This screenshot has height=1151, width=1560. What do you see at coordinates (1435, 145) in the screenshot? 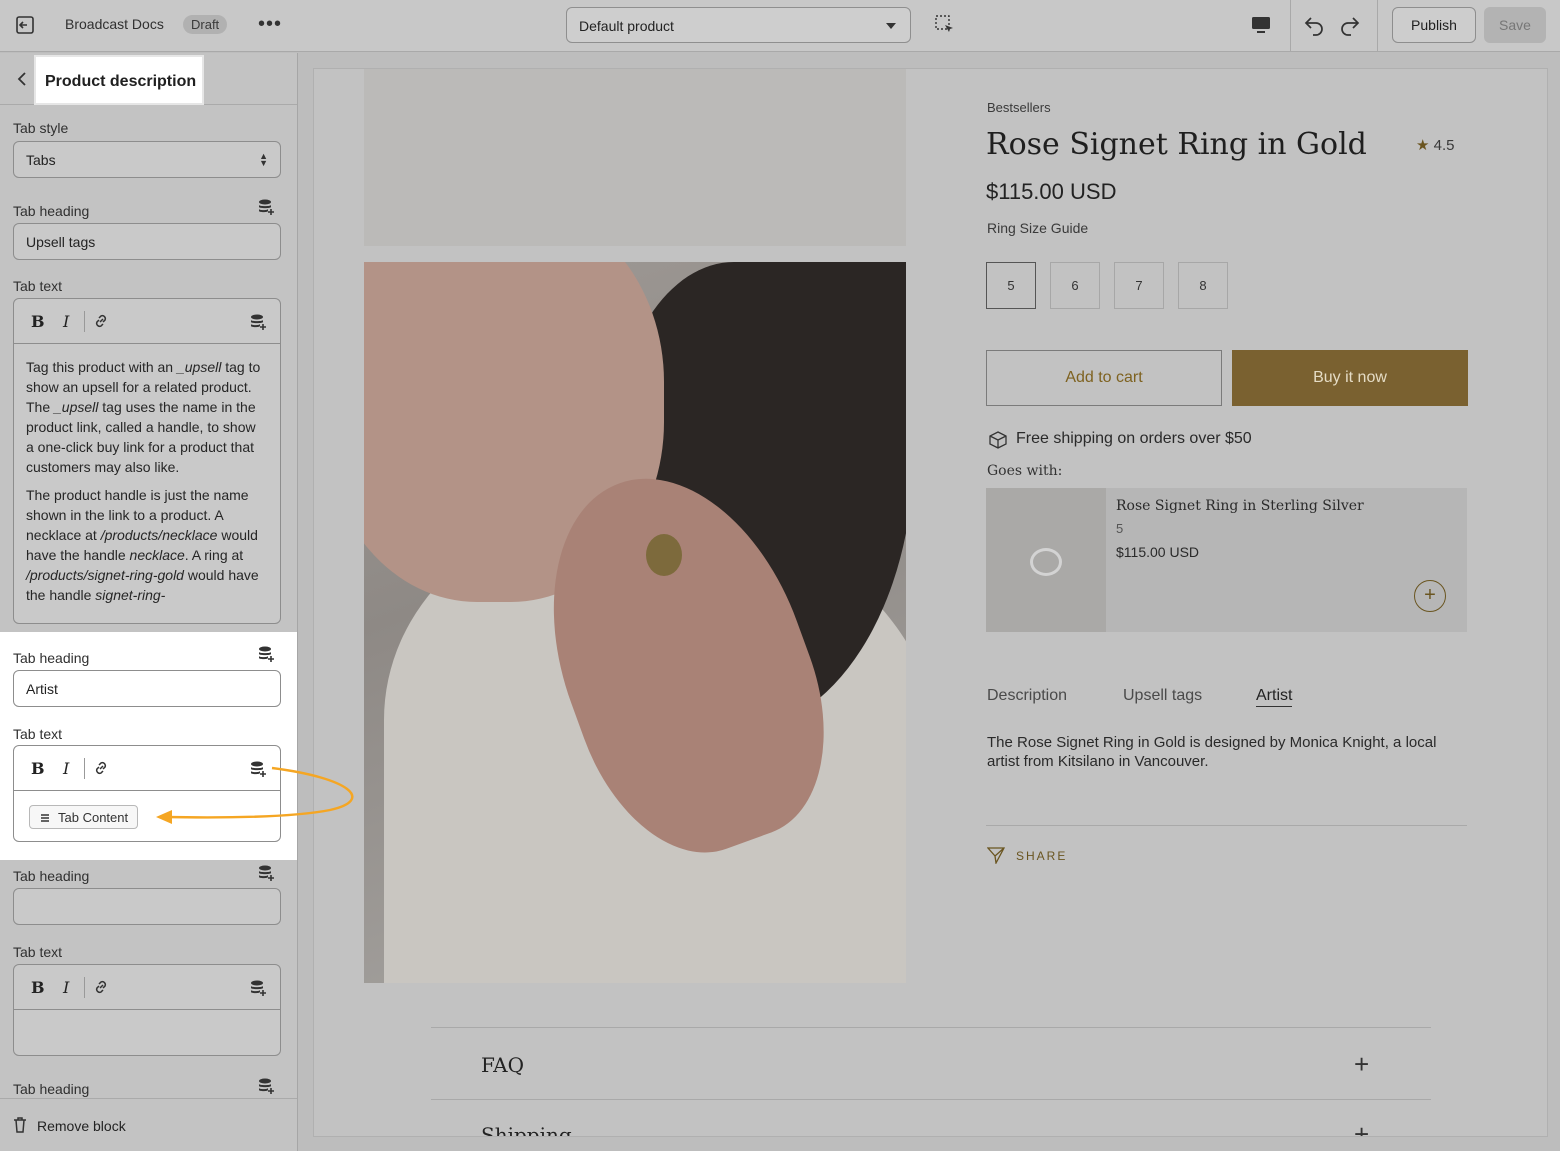
I see `product-rating: ★ 4.5` at bounding box center [1435, 145].